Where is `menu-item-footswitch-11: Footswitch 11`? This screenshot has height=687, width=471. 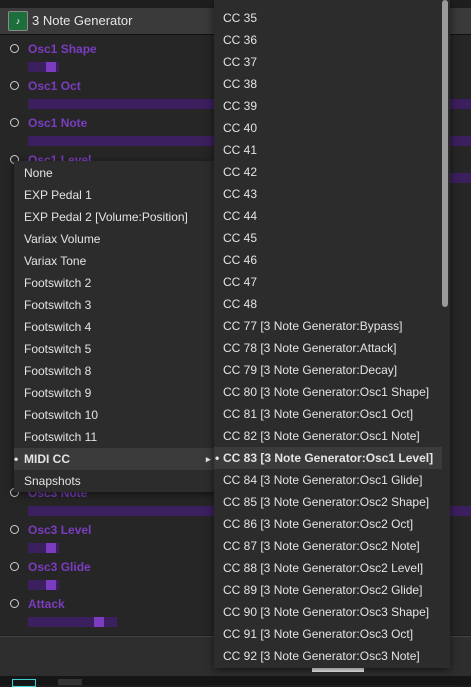
menu-item-footswitch-11: Footswitch 11 is located at coordinates (114, 437).